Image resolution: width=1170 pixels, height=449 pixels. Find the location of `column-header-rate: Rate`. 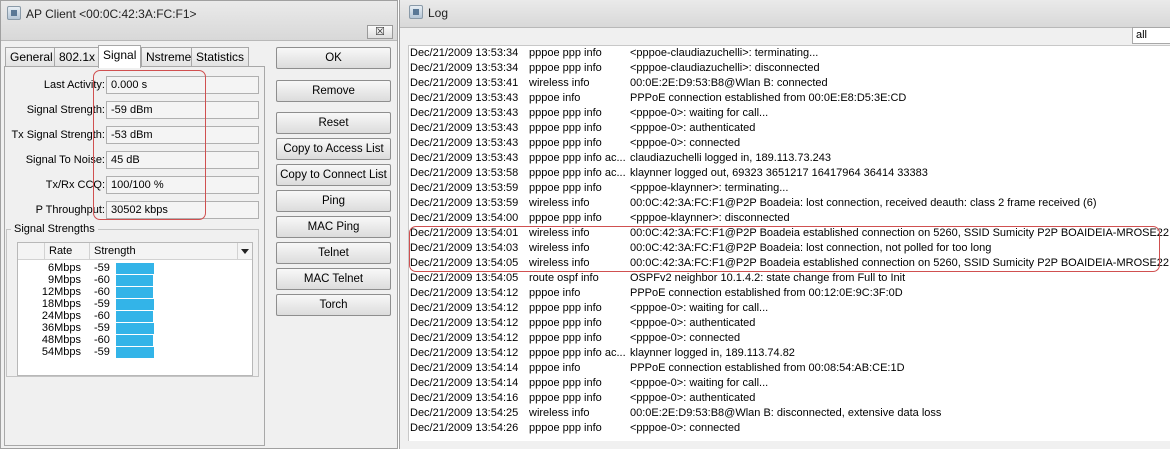

column-header-rate: Rate is located at coordinates (67, 251).